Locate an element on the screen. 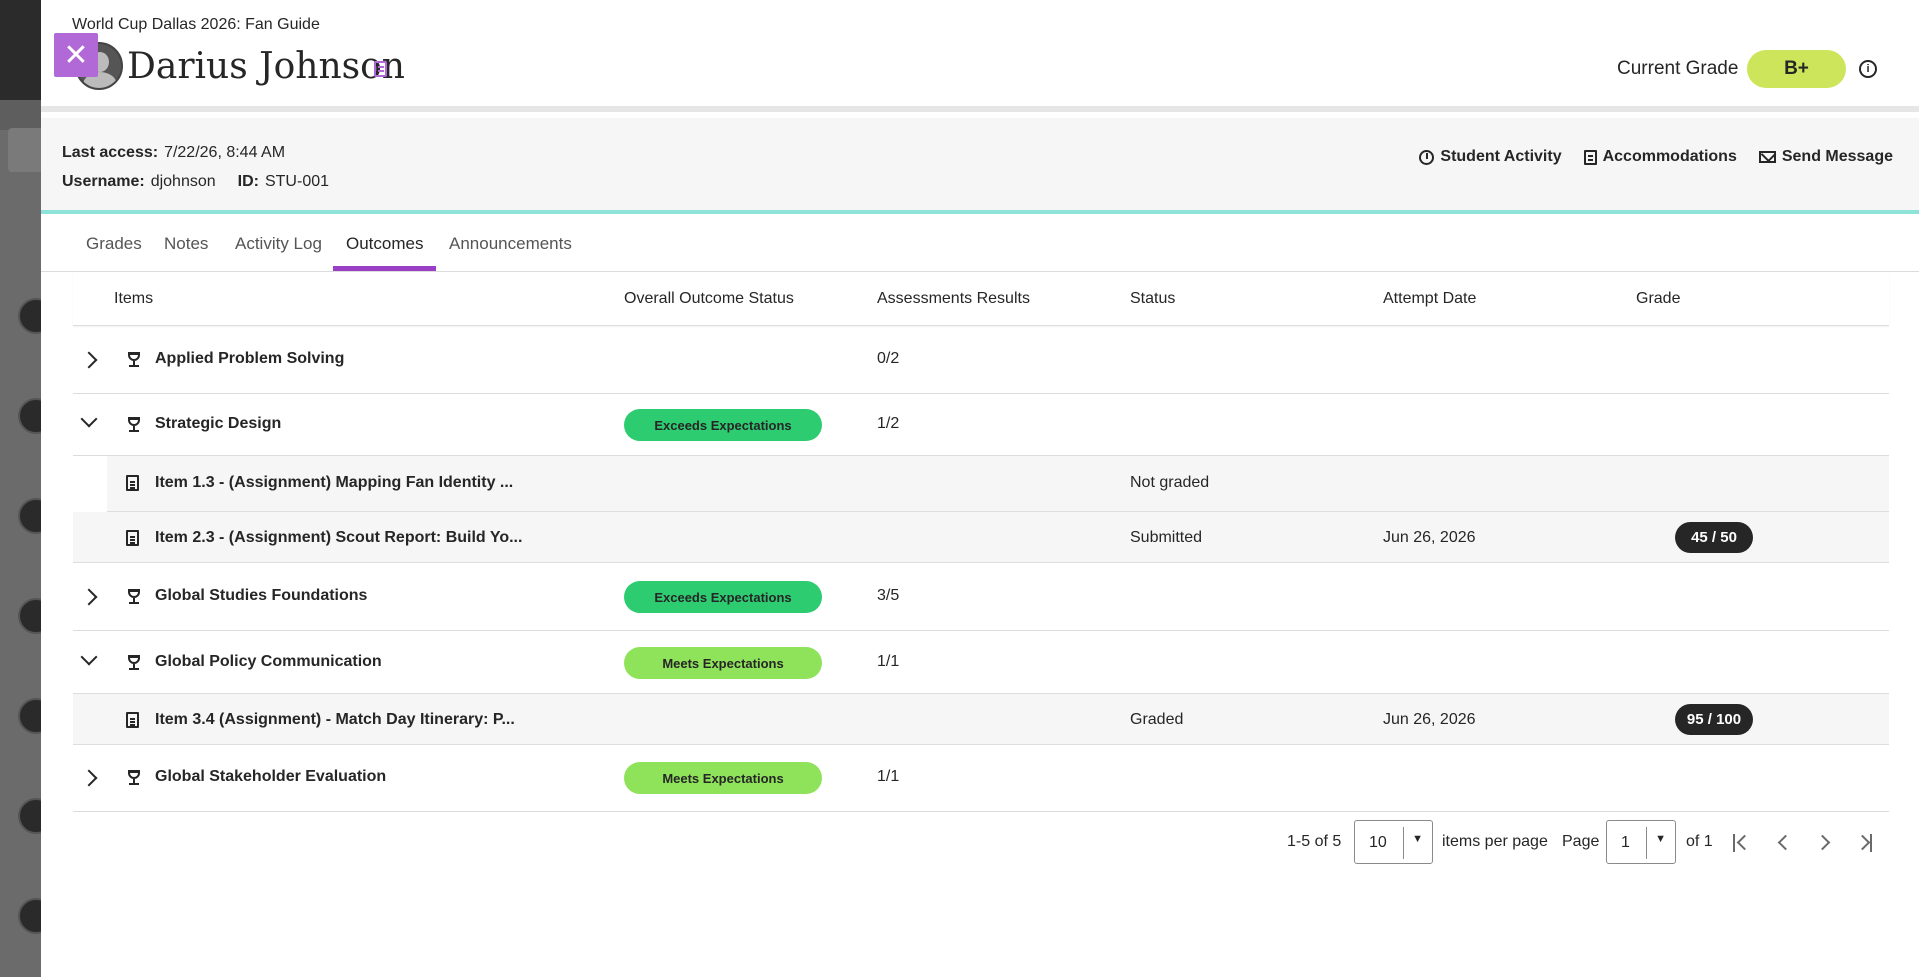 This screenshot has height=977, width=1919. background-grid-button is located at coordinates (24, 150).